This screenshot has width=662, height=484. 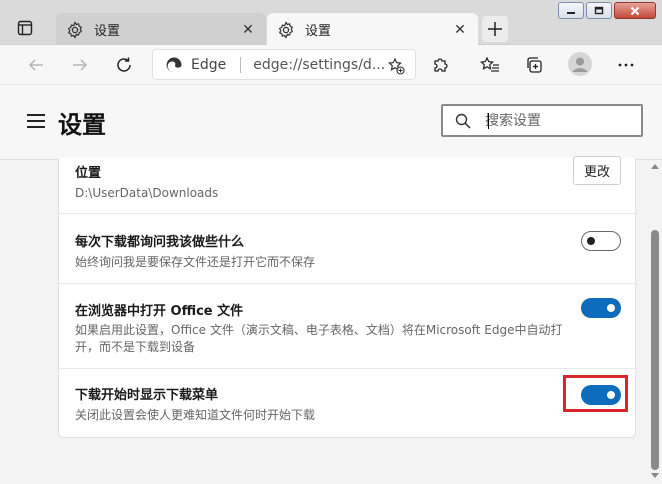 What do you see at coordinates (490, 65) in the screenshot?
I see `favorites-star-icon` at bounding box center [490, 65].